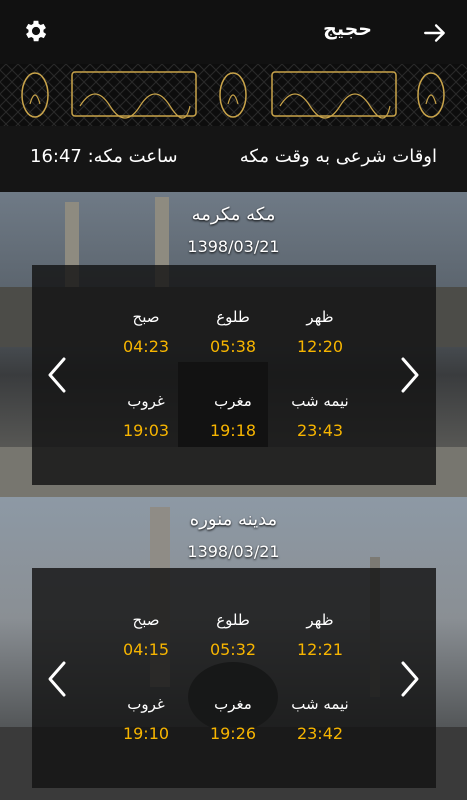 The height and width of the screenshot is (800, 467). What do you see at coordinates (146, 733) in the screenshot?
I see `prayer-time-sunset: 19:10` at bounding box center [146, 733].